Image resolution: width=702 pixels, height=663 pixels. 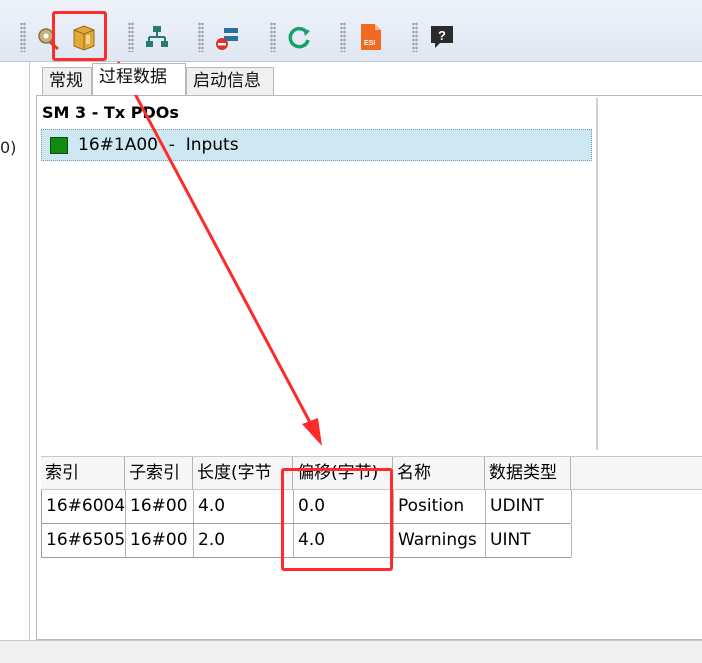 What do you see at coordinates (528, 473) in the screenshot?
I see `column-header-datatype: 数据类型` at bounding box center [528, 473].